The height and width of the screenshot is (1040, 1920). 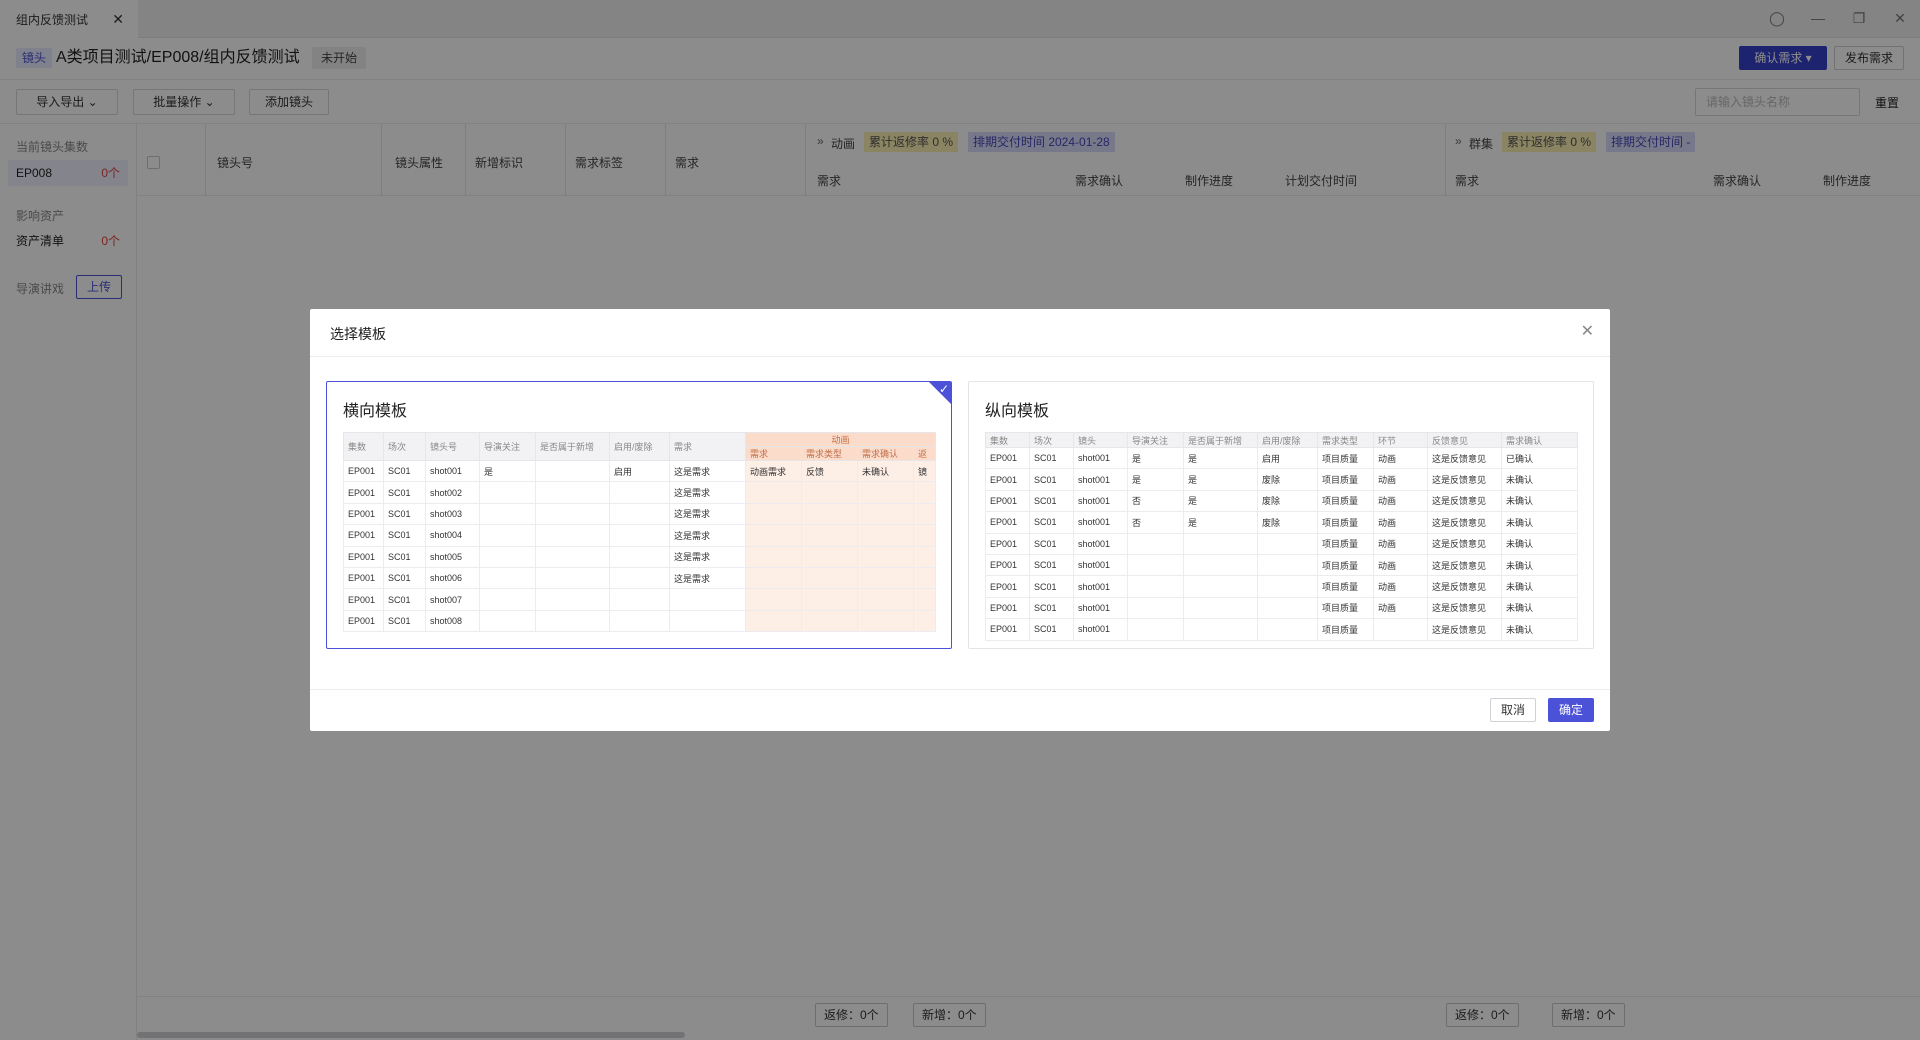 I want to click on horizontal-template-card: 横向模板 ✓ 集数 场次 镜头号 导演关注 是否属于新增 启用/废除 需求 动画, so click(x=639, y=515).